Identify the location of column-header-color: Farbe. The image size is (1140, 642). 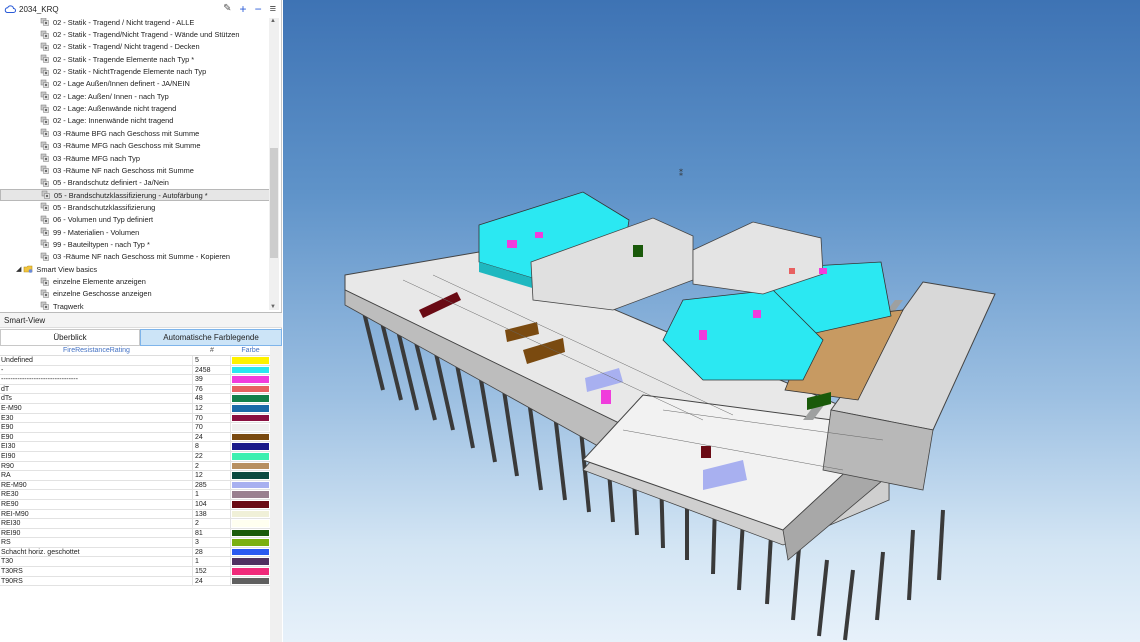
(250, 350).